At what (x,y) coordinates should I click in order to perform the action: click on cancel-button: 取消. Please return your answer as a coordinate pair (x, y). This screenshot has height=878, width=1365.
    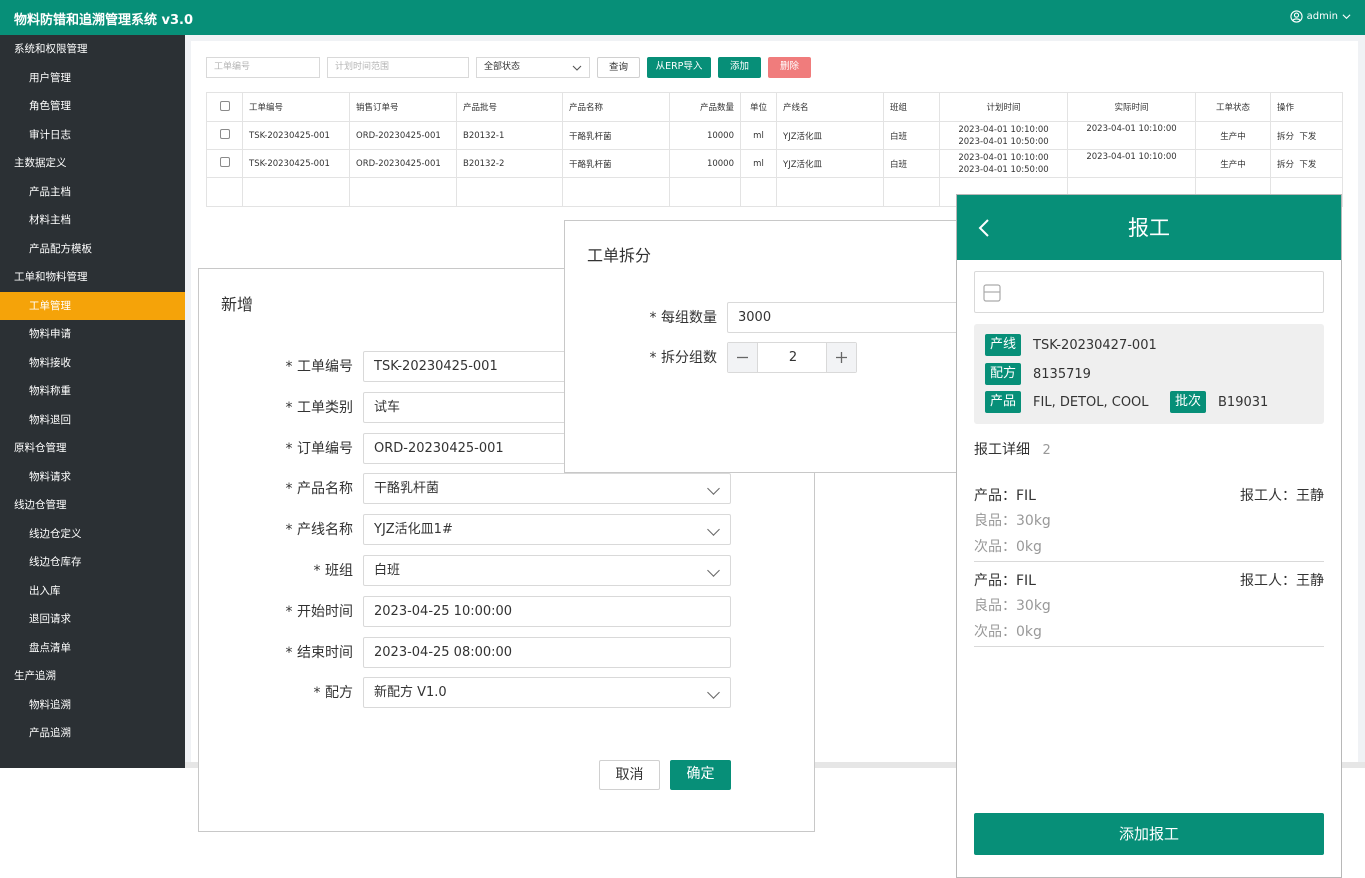
    Looking at the image, I should click on (629, 775).